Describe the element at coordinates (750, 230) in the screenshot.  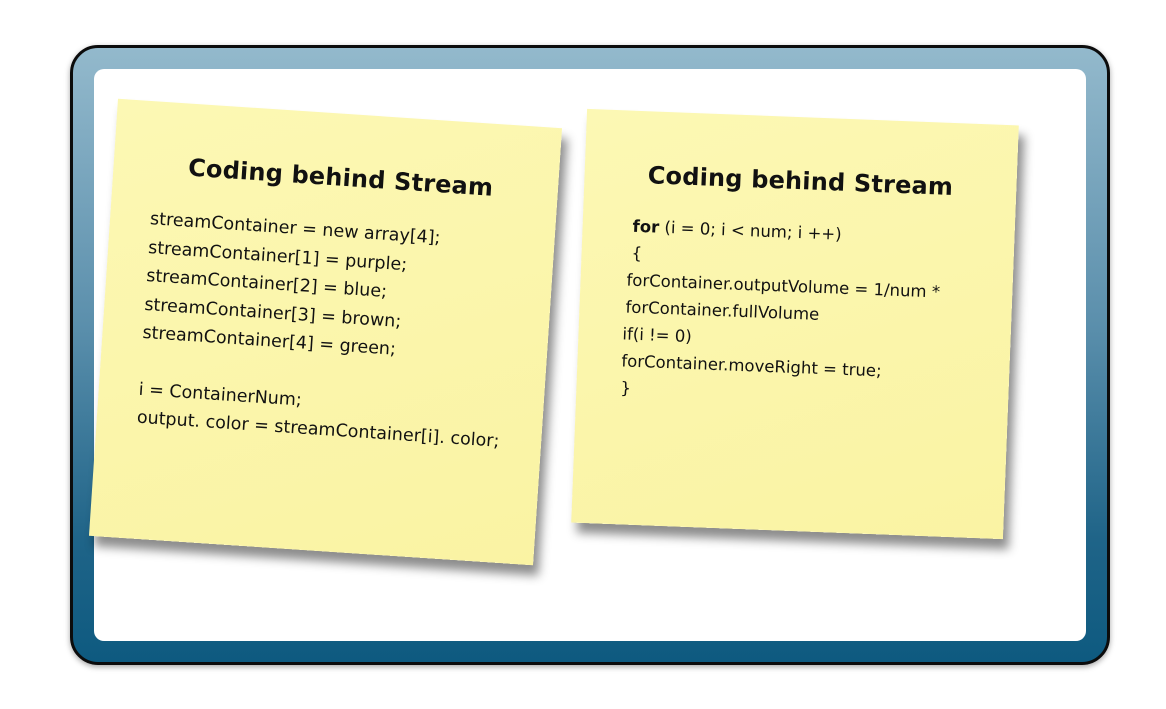
I see `for-condition: (i = 0; i < num; i ++)` at that location.